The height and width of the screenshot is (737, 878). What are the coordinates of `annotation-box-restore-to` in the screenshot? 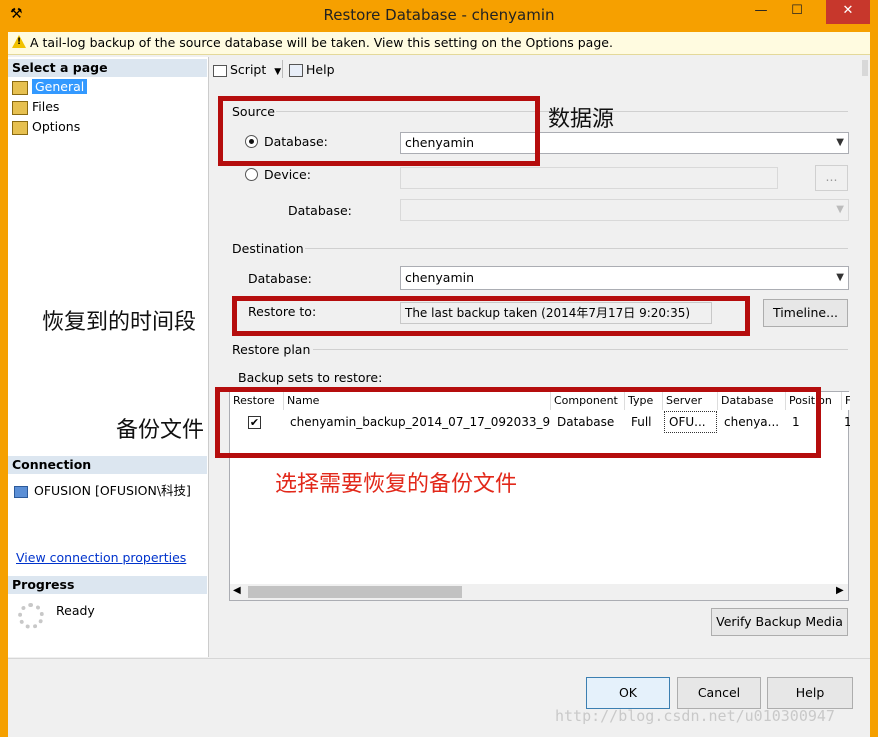 It's located at (491, 316).